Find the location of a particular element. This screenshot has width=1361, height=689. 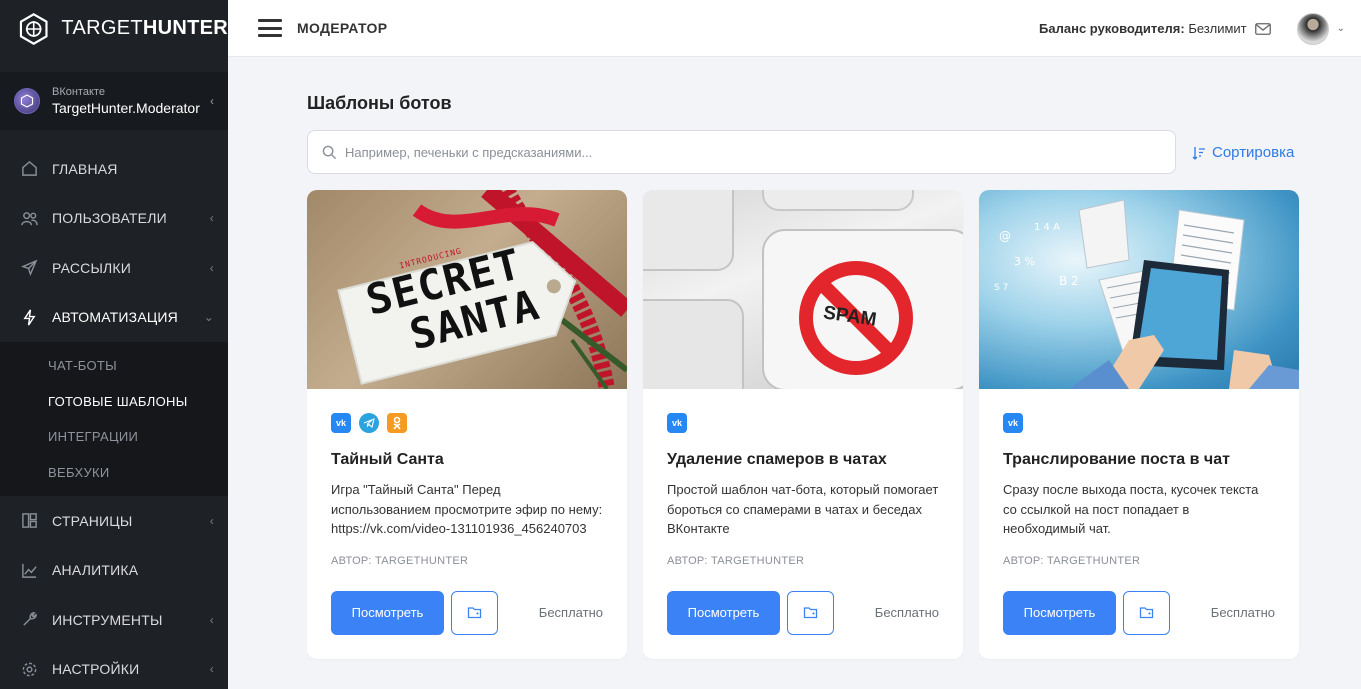

card-image-post-broadcast: @ 1 4 A 3 % B 2 S 7 is located at coordinates (1139, 289).